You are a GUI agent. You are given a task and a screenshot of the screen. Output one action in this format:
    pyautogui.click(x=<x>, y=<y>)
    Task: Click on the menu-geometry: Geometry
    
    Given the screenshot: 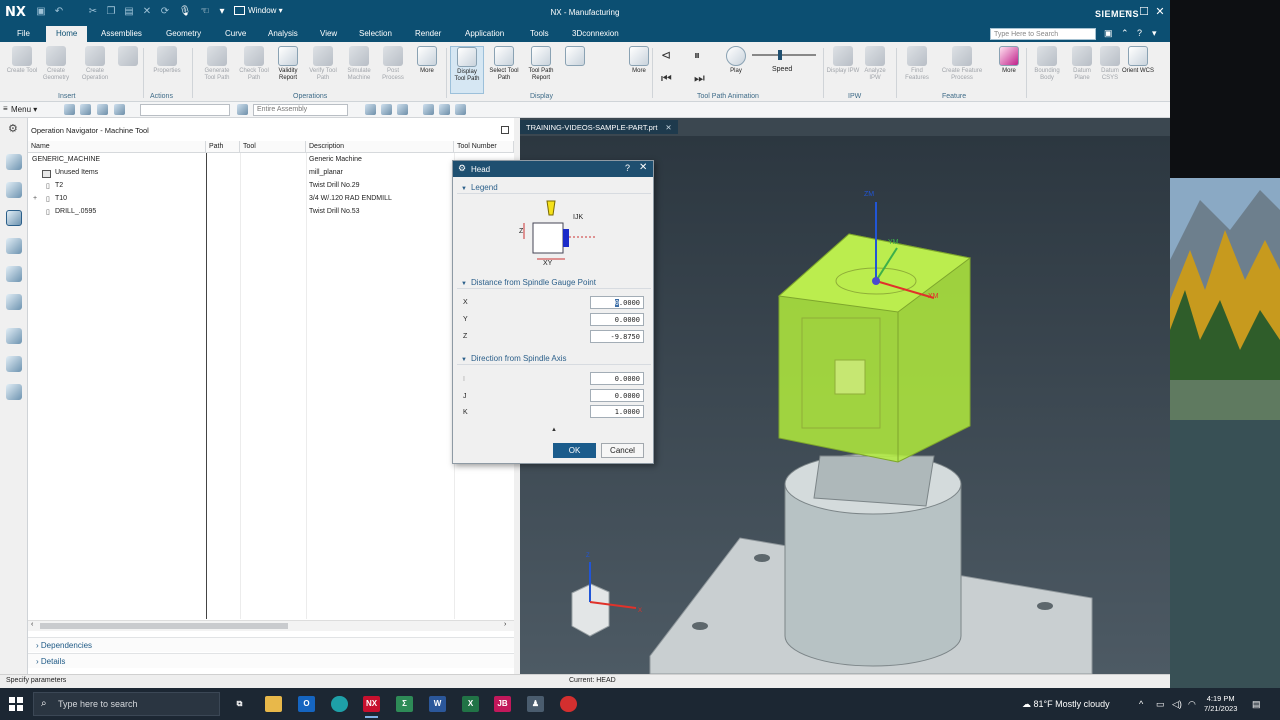 What is the action you would take?
    pyautogui.click(x=183, y=33)
    